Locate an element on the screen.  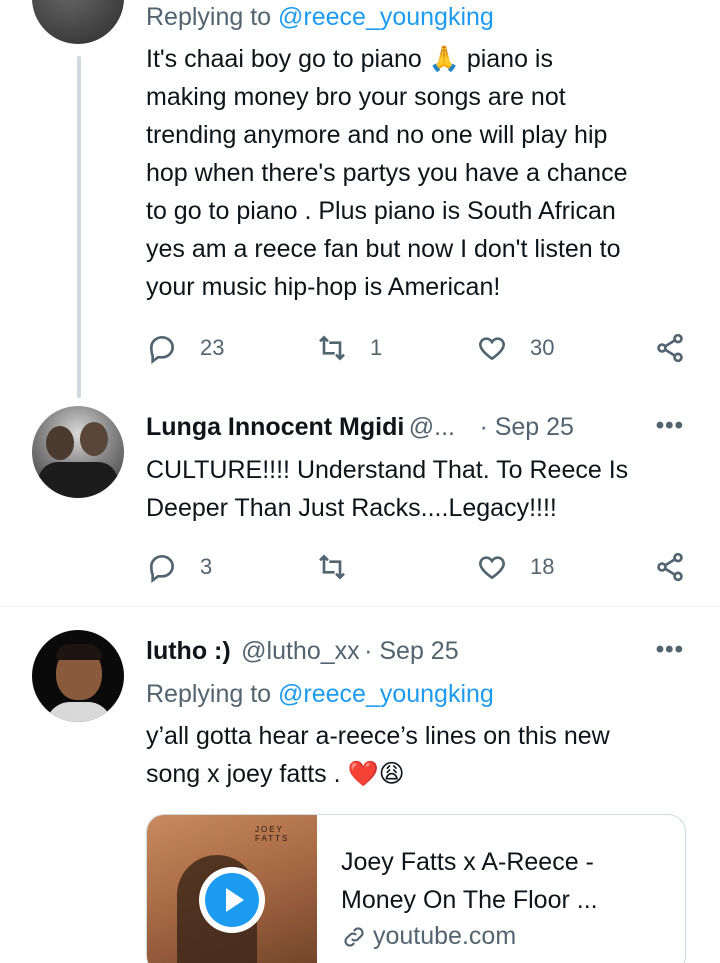
like-count: 30 is located at coordinates (542, 347).